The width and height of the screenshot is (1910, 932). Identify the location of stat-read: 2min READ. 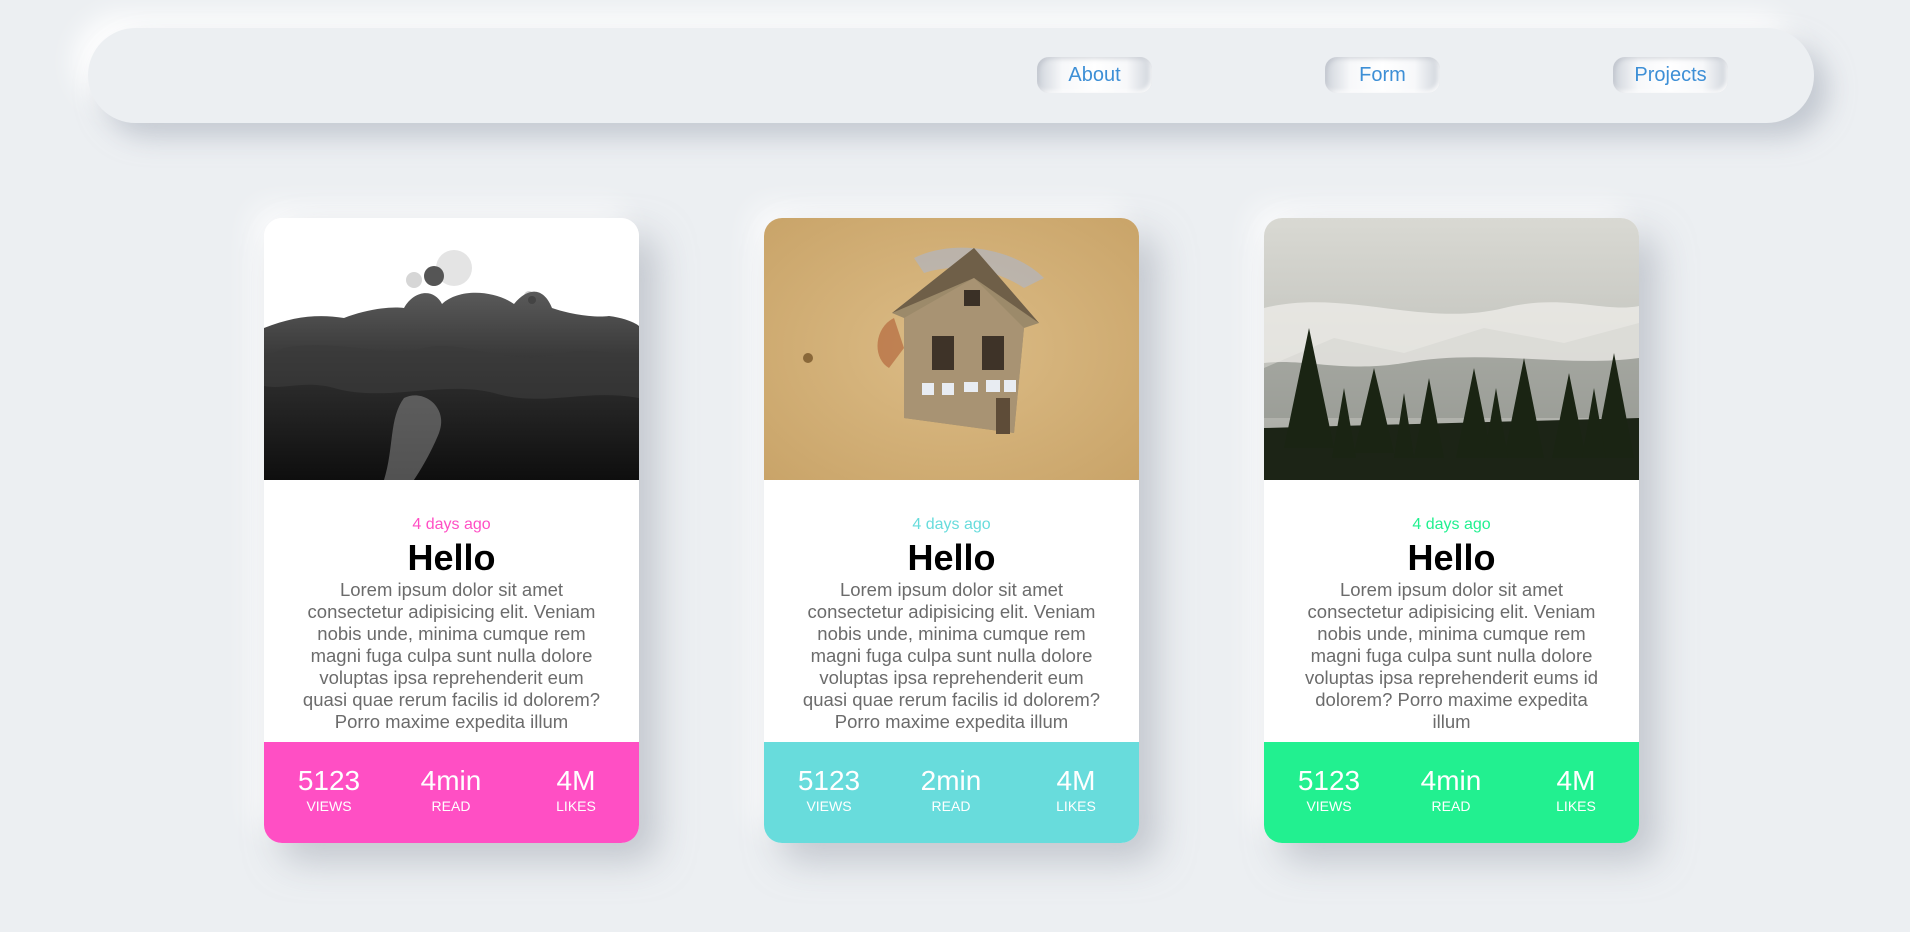
(951, 790).